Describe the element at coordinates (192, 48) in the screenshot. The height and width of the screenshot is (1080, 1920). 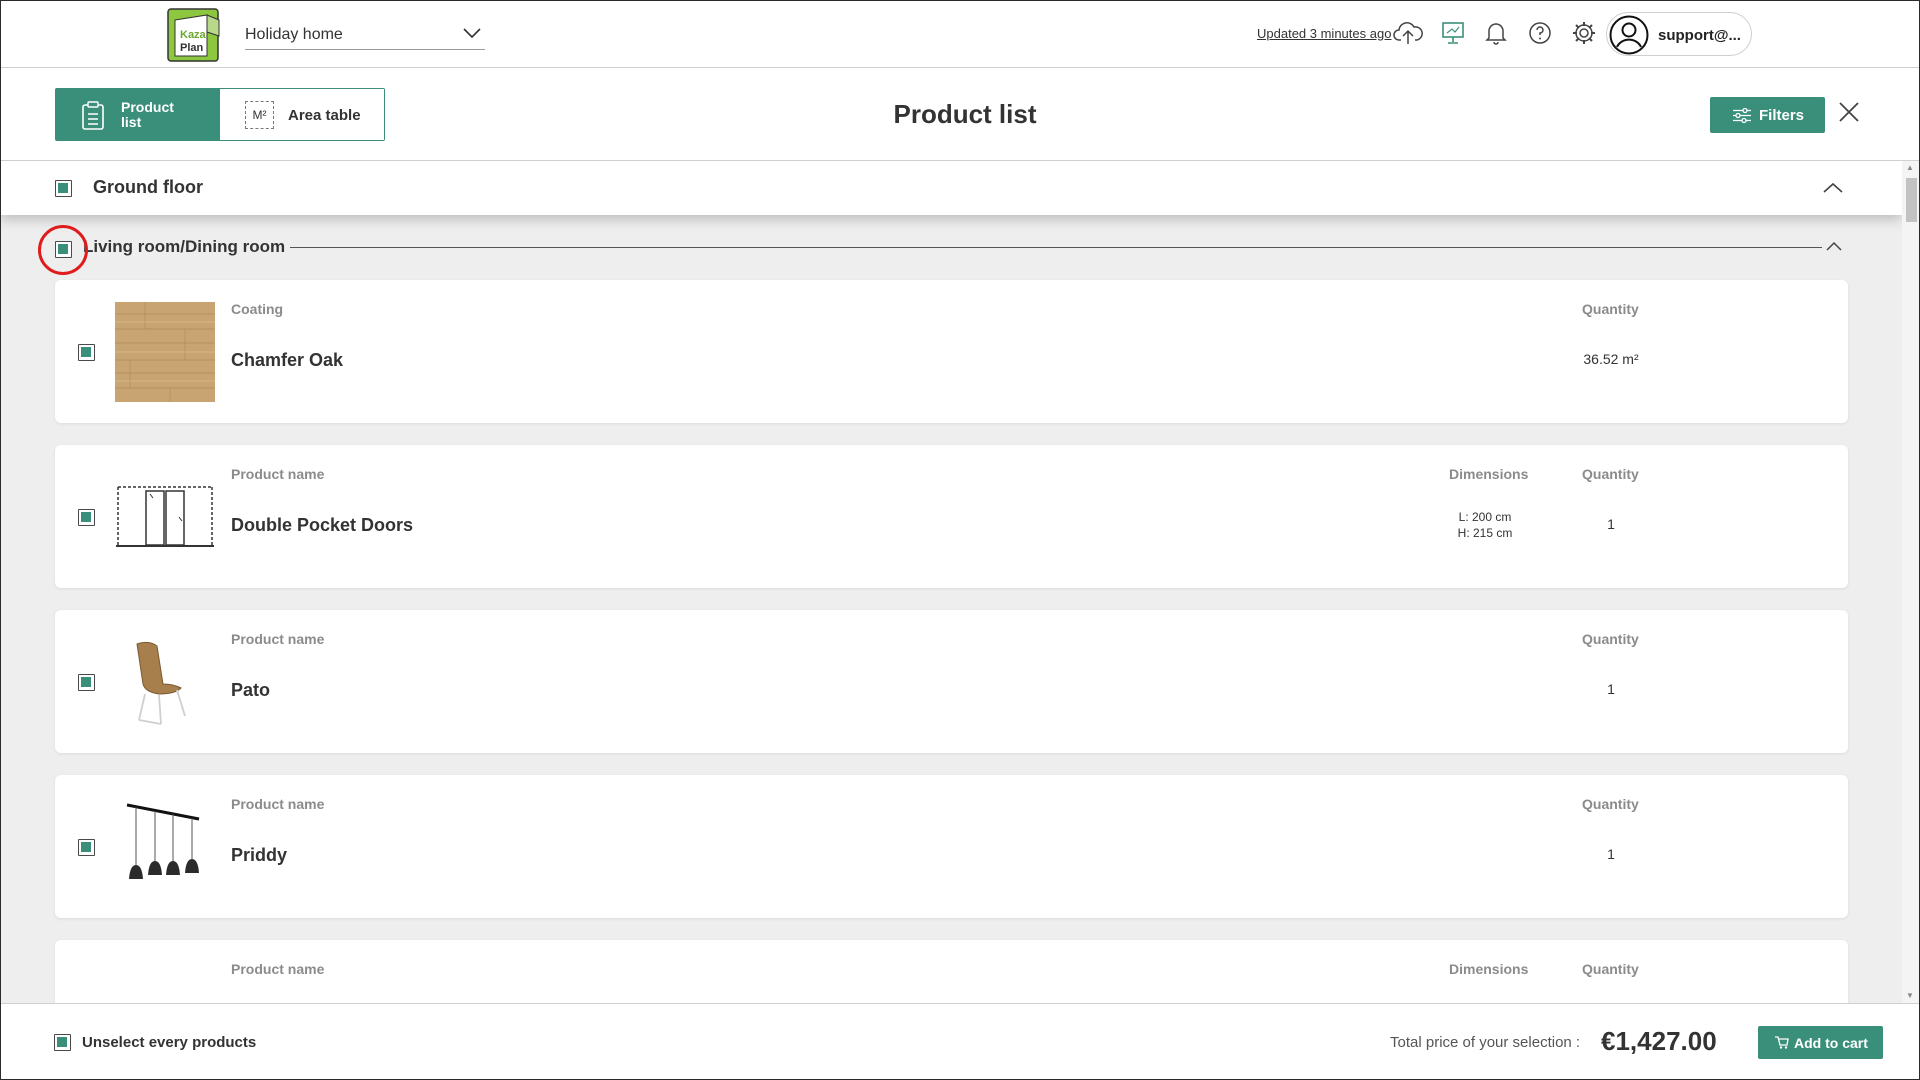
I see `svg-text: Plan` at that location.